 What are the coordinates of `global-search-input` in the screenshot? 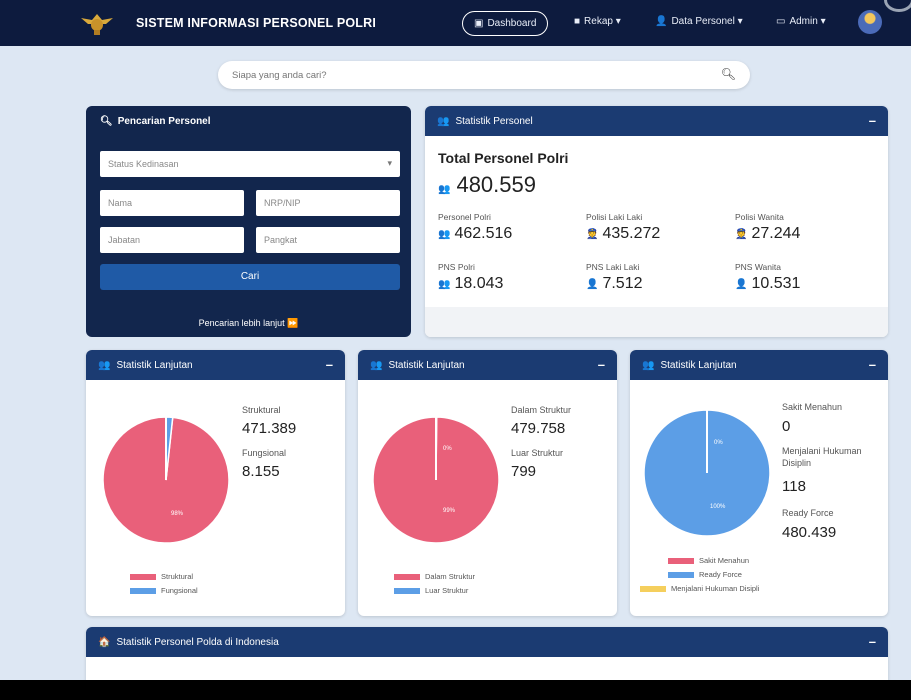 It's located at (472, 75).